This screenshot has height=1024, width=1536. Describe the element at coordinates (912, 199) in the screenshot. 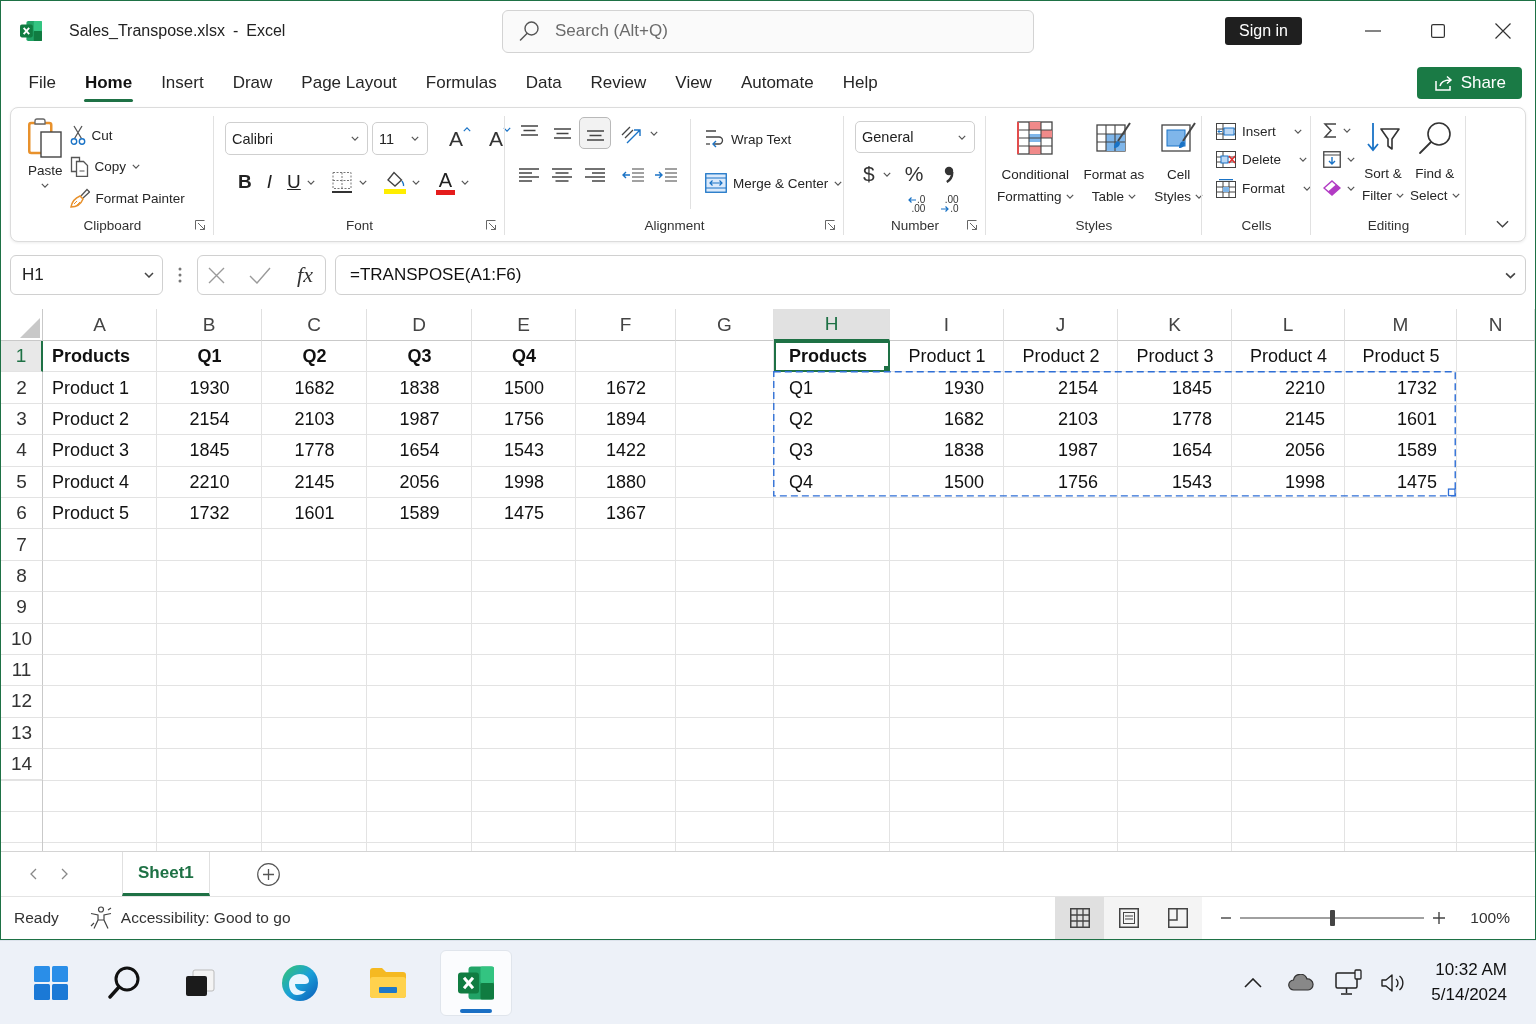

I see `arrow-left-icon` at that location.